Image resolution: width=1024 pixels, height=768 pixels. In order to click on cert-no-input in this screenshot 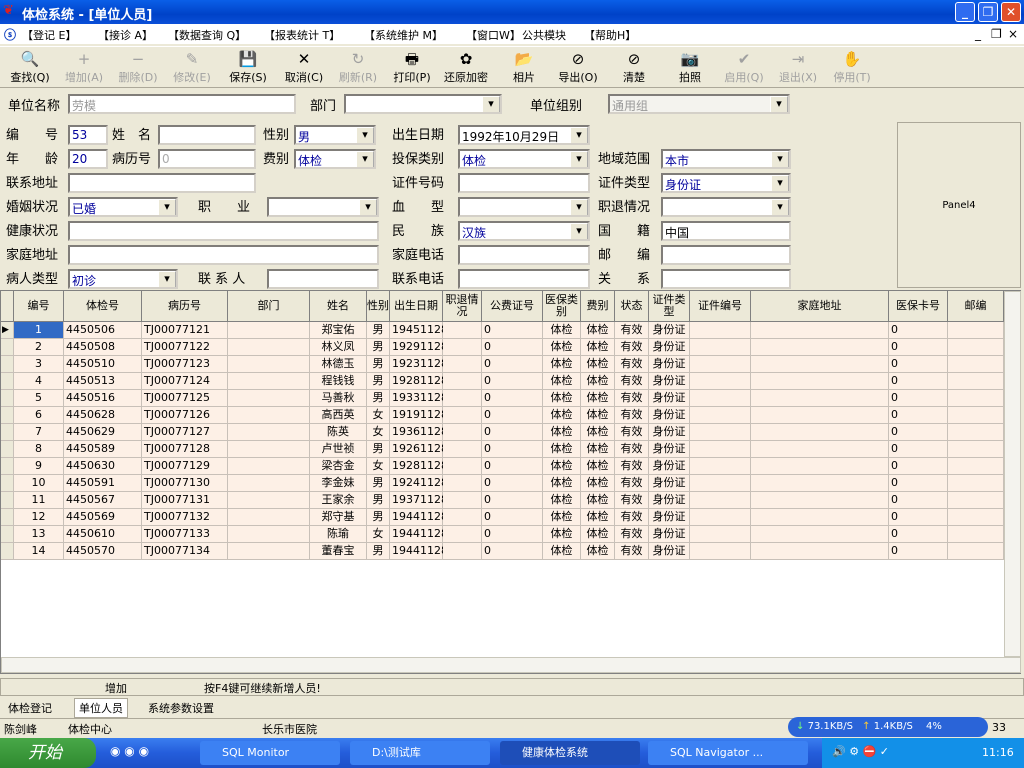, I will do `click(524, 183)`.